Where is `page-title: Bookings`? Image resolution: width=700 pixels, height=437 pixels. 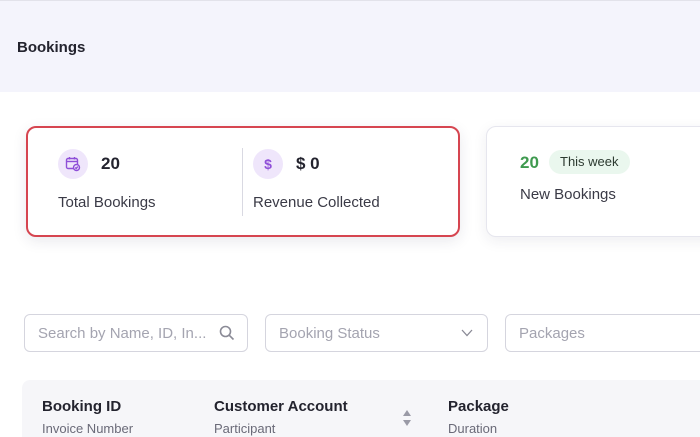
page-title: Bookings is located at coordinates (51, 47).